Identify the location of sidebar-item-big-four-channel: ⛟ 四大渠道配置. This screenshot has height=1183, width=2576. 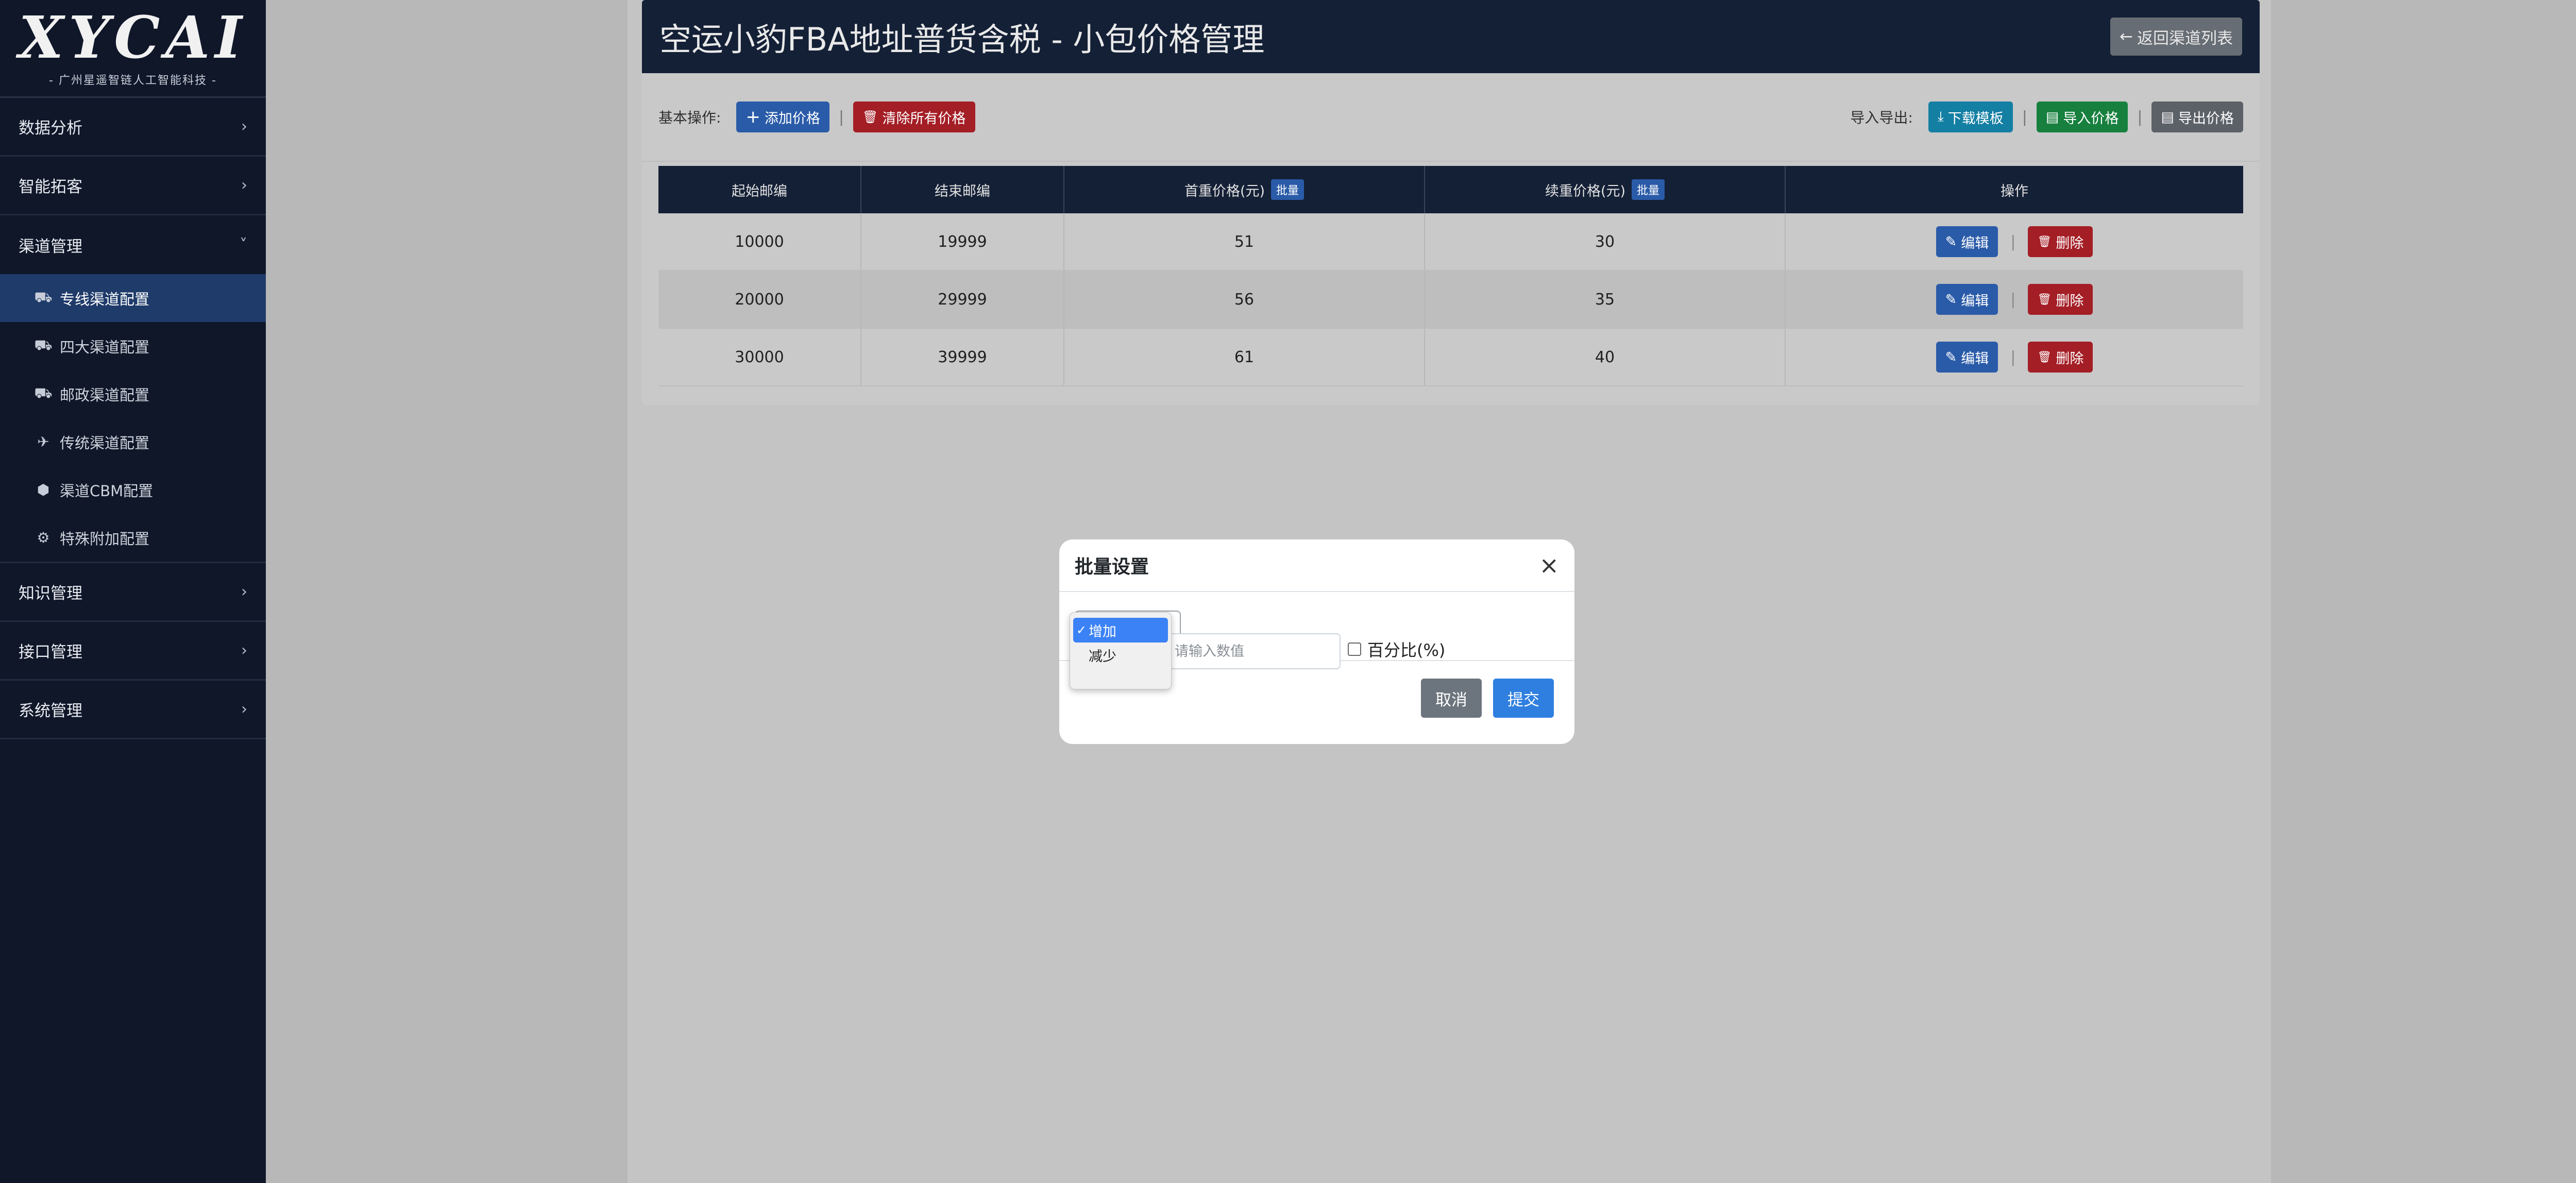
(133, 346).